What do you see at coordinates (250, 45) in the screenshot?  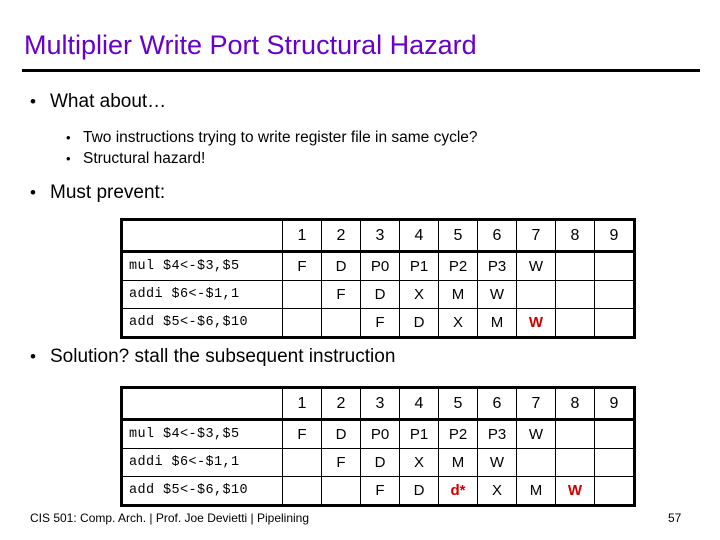 I see `page-title: Multiplier Write Port Structural Hazard` at bounding box center [250, 45].